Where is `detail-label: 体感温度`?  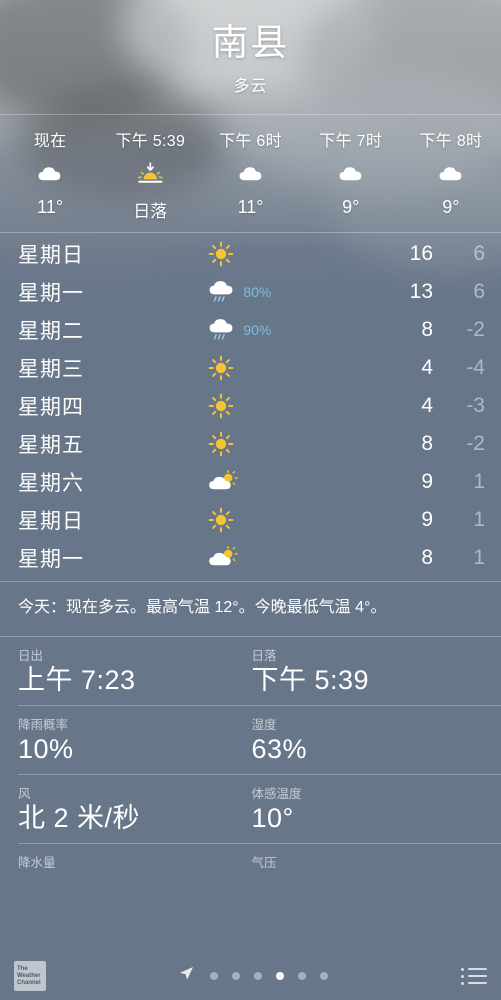
detail-label: 体感温度 is located at coordinates (276, 794).